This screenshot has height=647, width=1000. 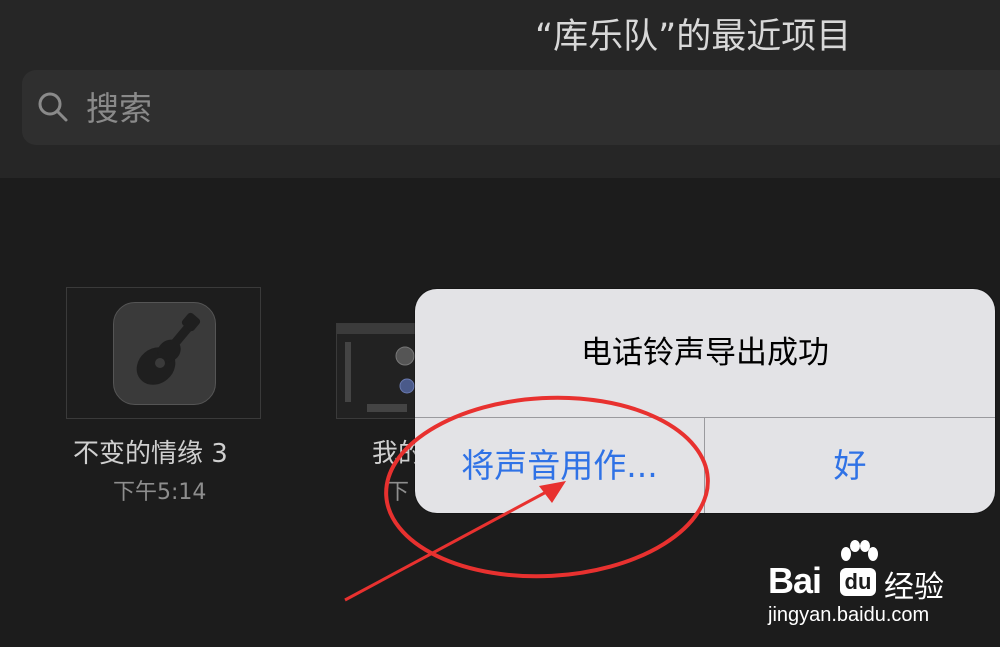 I want to click on search-bar, so click(x=511, y=107).